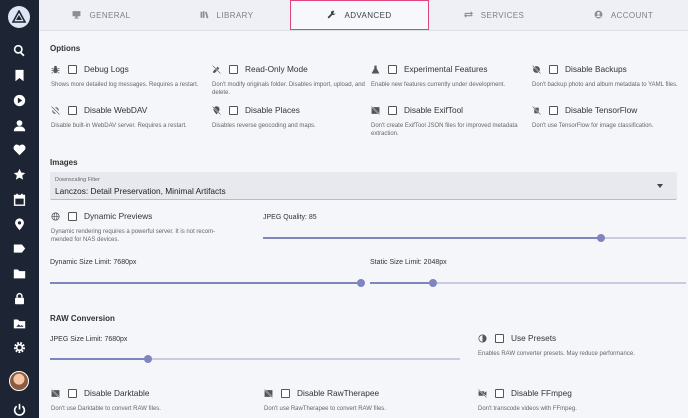  Describe the element at coordinates (408, 262) in the screenshot. I see `static-size-limit-label: Static Size Limit: 2048px` at that location.